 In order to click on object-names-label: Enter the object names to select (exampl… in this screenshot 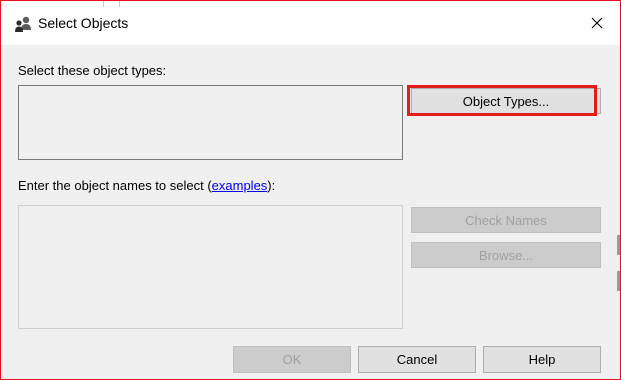, I will do `click(146, 185)`.